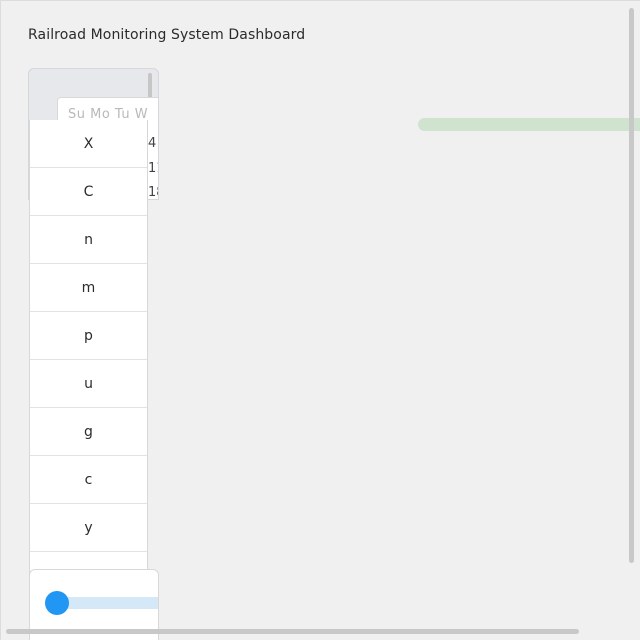  What do you see at coordinates (292, 631) in the screenshot?
I see `horizontal-scrollbar` at bounding box center [292, 631].